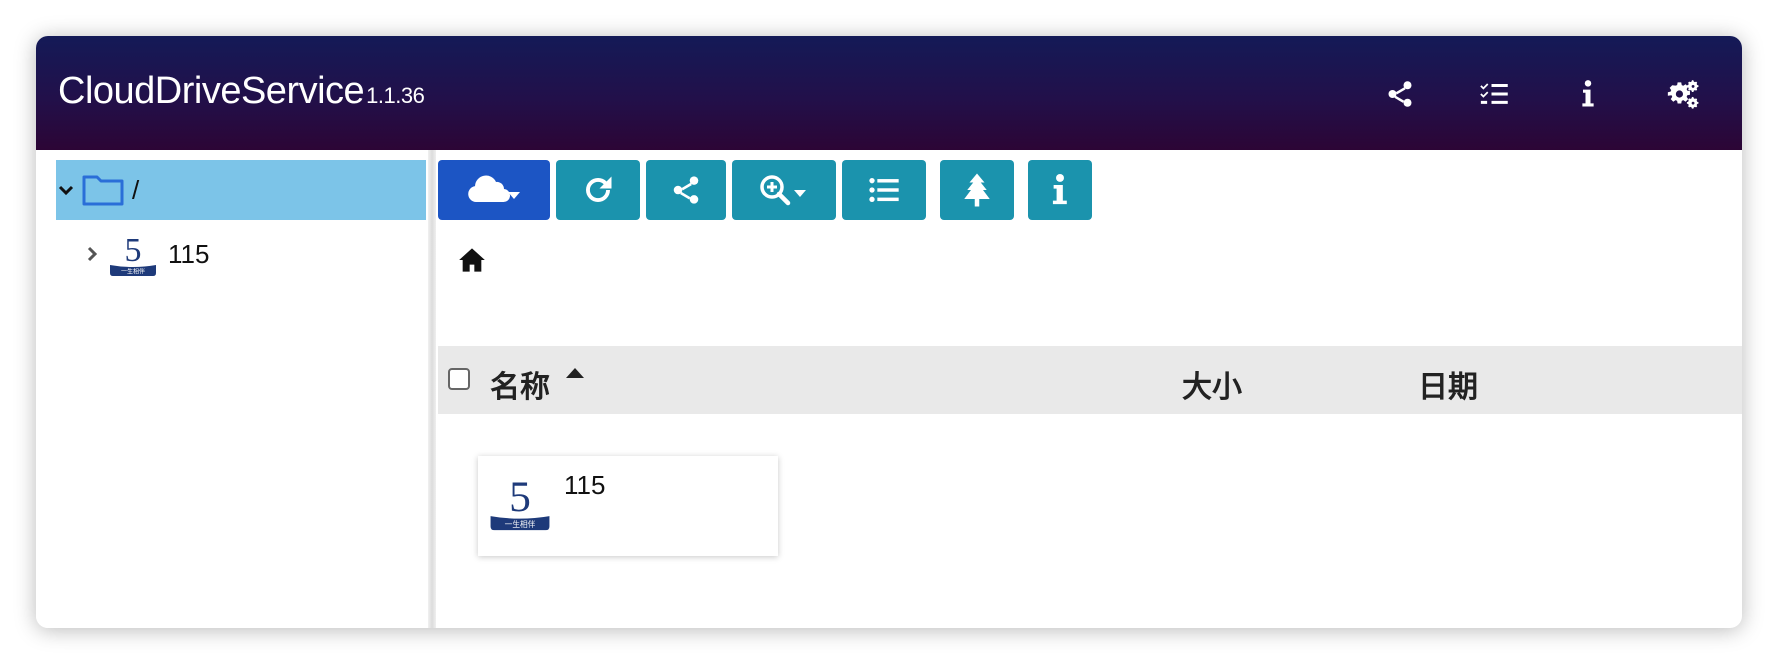  What do you see at coordinates (432, 389) in the screenshot?
I see `pane-splitter` at bounding box center [432, 389].